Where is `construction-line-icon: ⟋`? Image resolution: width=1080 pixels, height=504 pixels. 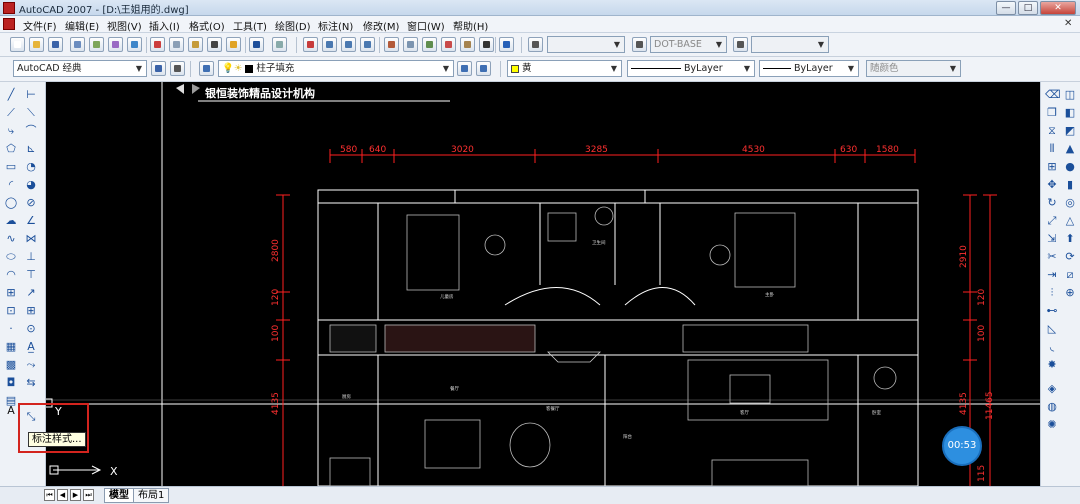
construction-line-icon: ⟋ is located at coordinates (11, 113).